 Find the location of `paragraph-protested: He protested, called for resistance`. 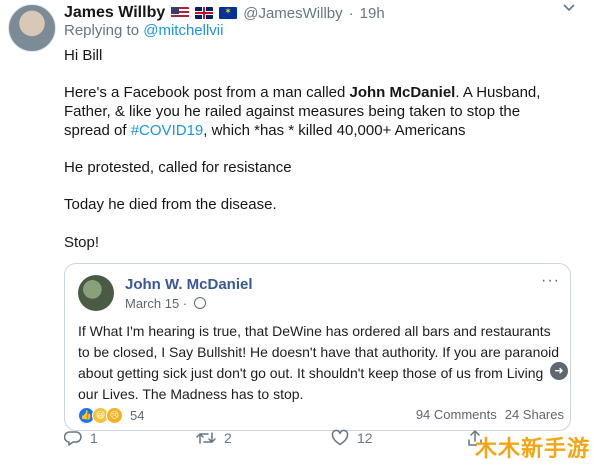

paragraph-protested: He protested, called for resistance is located at coordinates (178, 167).